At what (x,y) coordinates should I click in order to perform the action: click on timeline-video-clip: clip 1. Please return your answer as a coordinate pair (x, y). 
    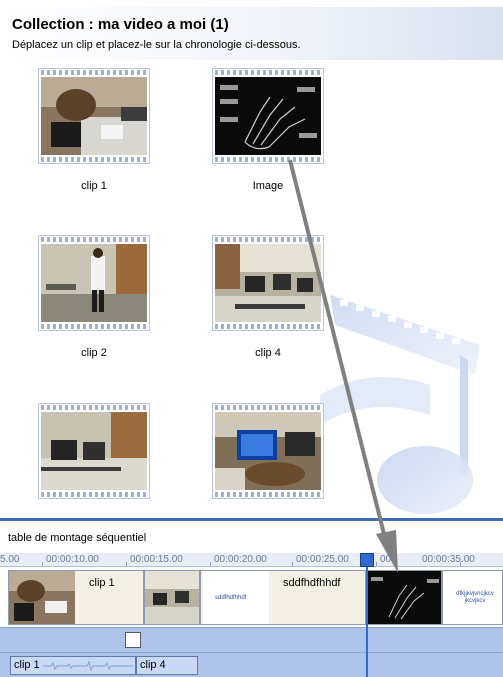
    Looking at the image, I should click on (76, 597).